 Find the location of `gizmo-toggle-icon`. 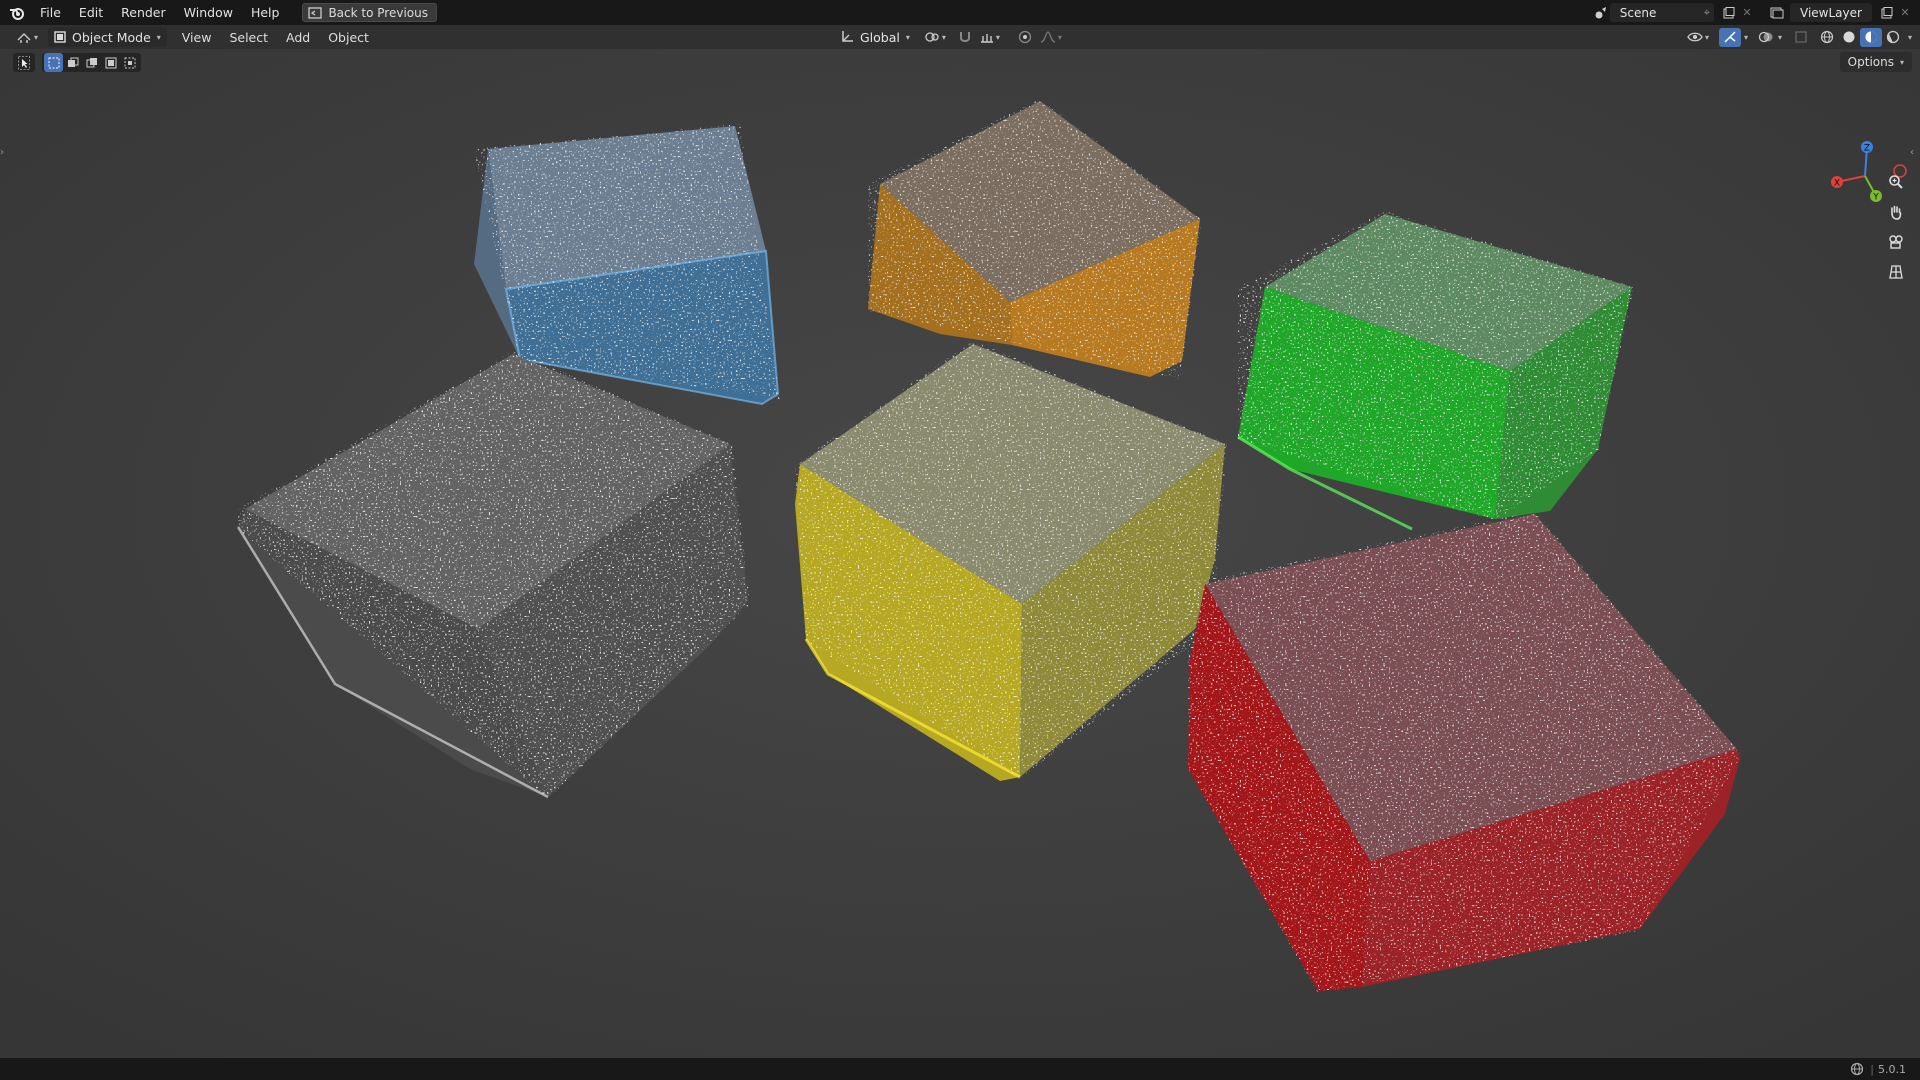

gizmo-toggle-icon is located at coordinates (1730, 37).